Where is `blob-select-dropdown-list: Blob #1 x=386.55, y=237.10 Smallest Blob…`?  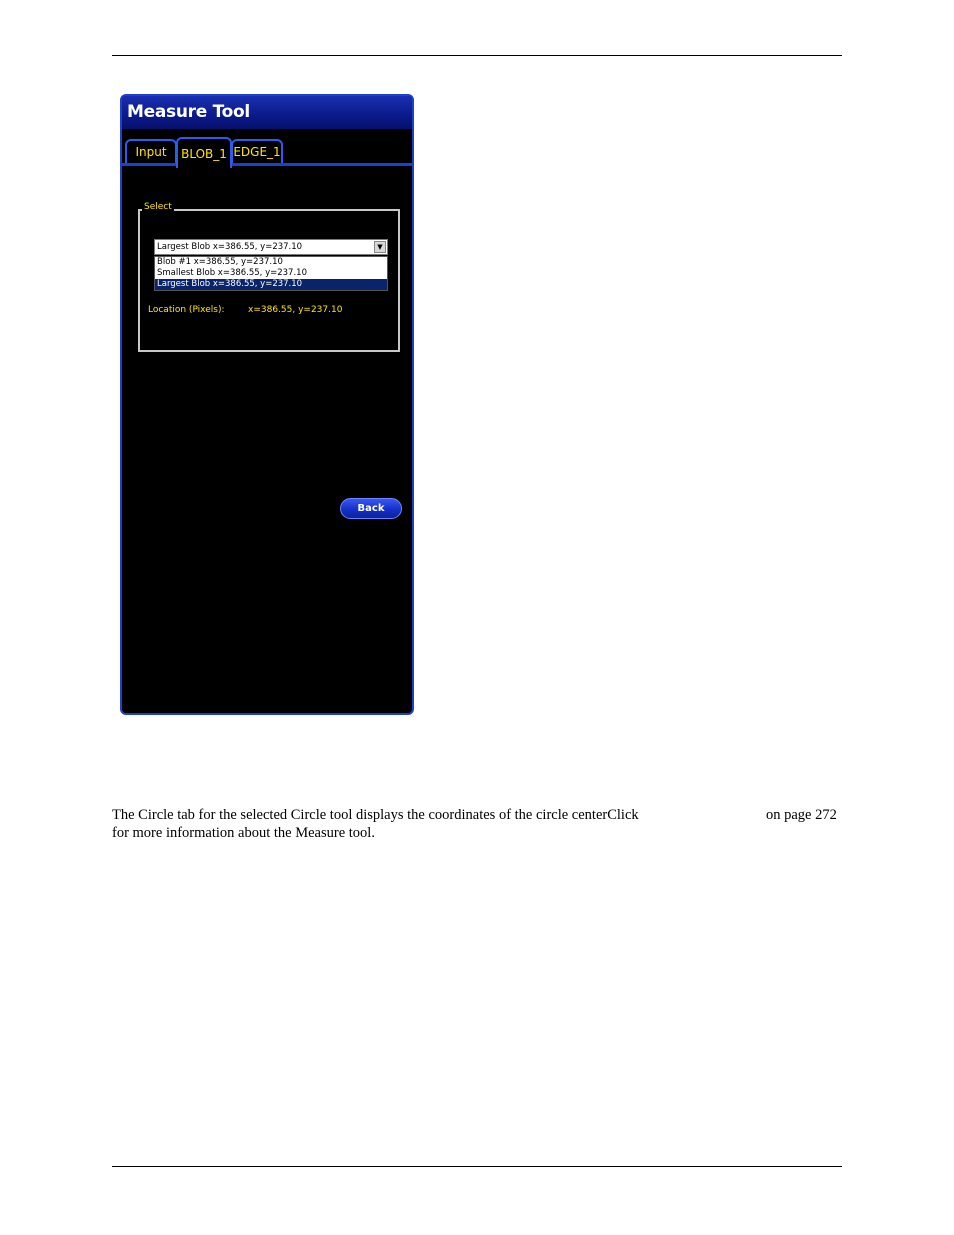 blob-select-dropdown-list: Blob #1 x=386.55, y=237.10 Smallest Blob… is located at coordinates (271, 273).